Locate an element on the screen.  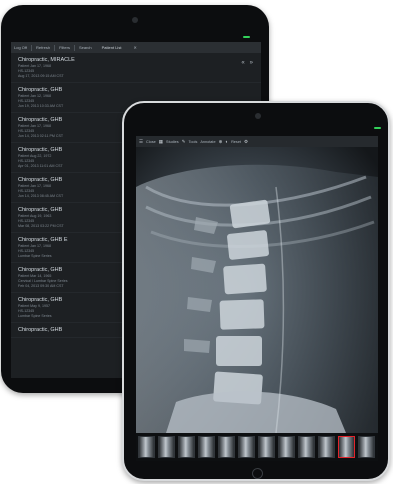
patient-list-tab: Patient List is located at coordinates (112, 47).